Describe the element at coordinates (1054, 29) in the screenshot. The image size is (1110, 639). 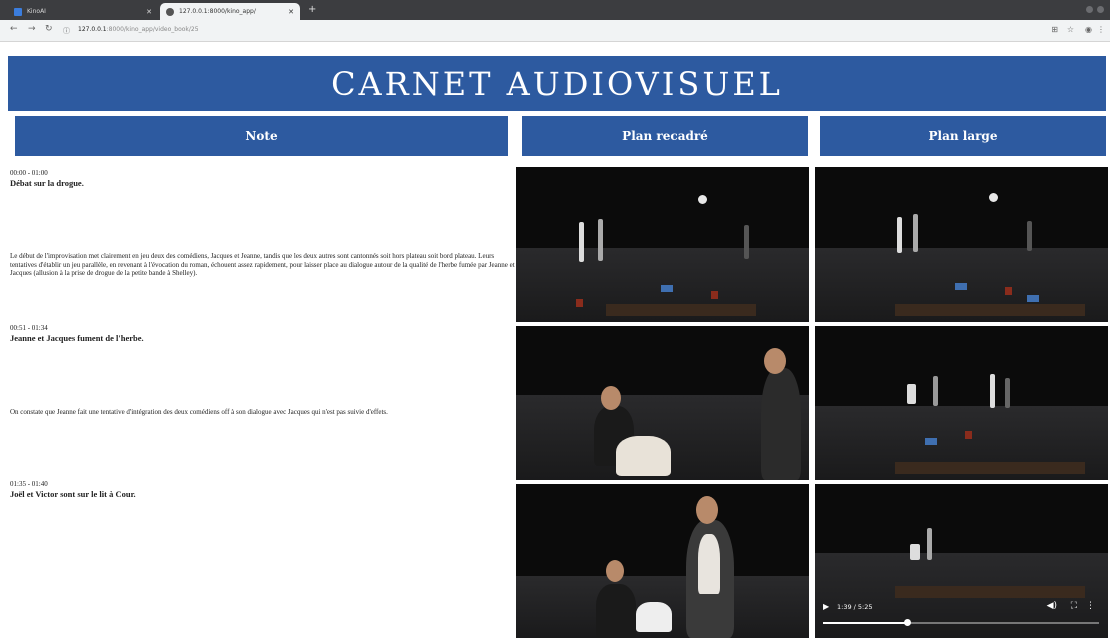
I see `translate-icon: ⊞` at that location.